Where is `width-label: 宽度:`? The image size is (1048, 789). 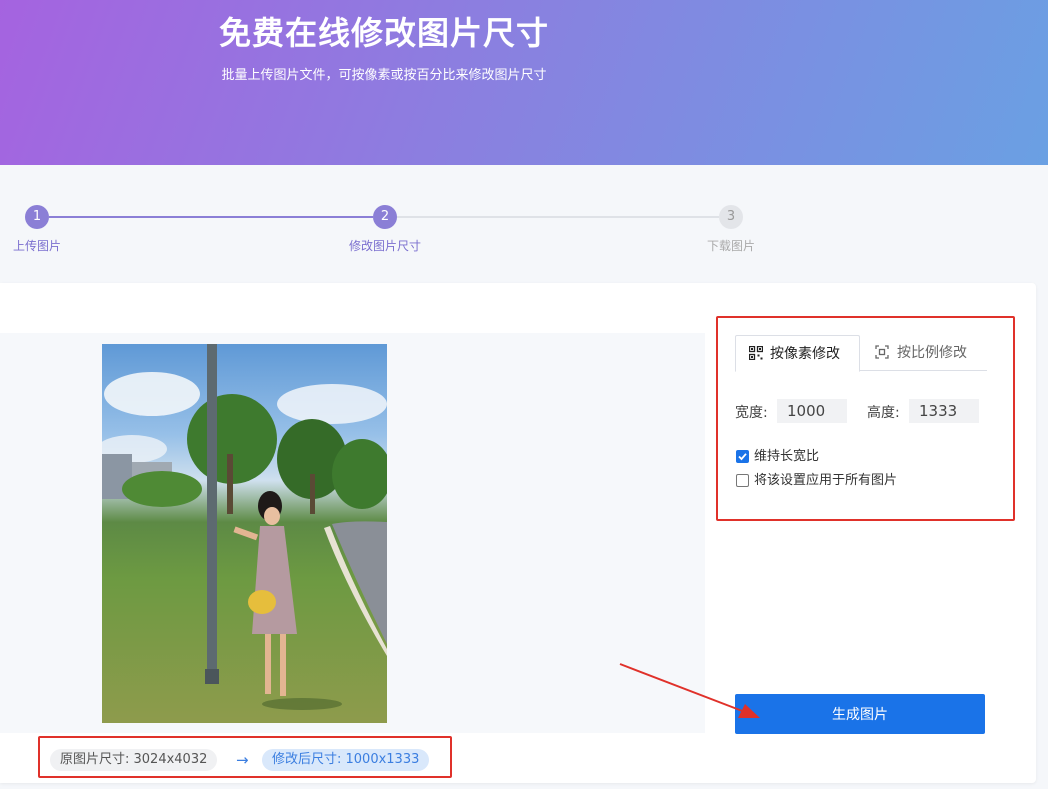
width-label: 宽度: is located at coordinates (751, 413).